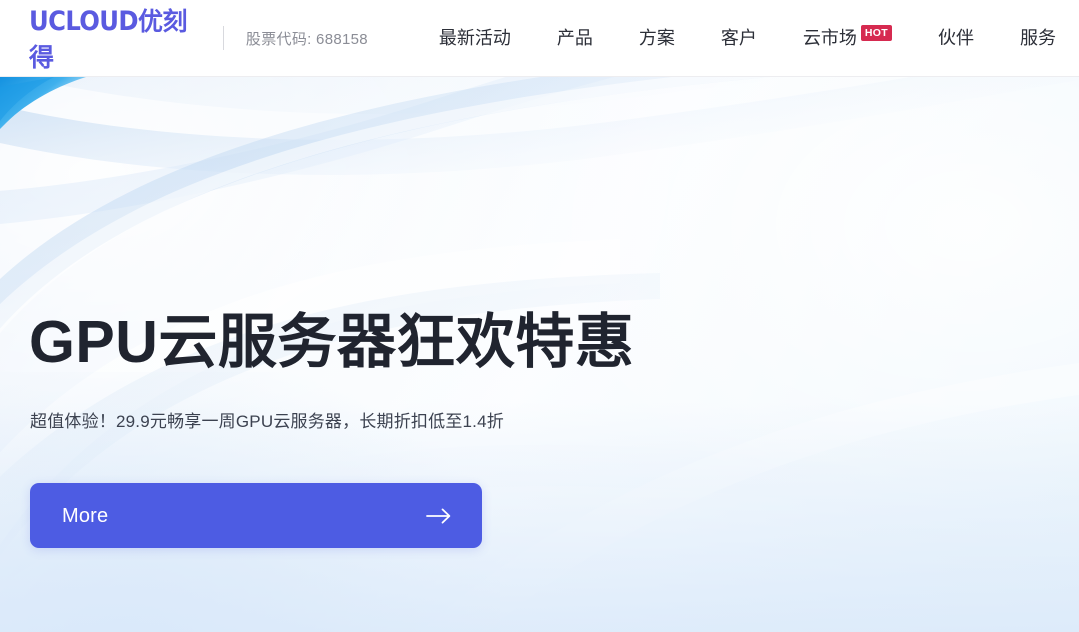 The width and height of the screenshot is (1079, 632). I want to click on nav-item-latest-activity: 最新活动, so click(475, 38).